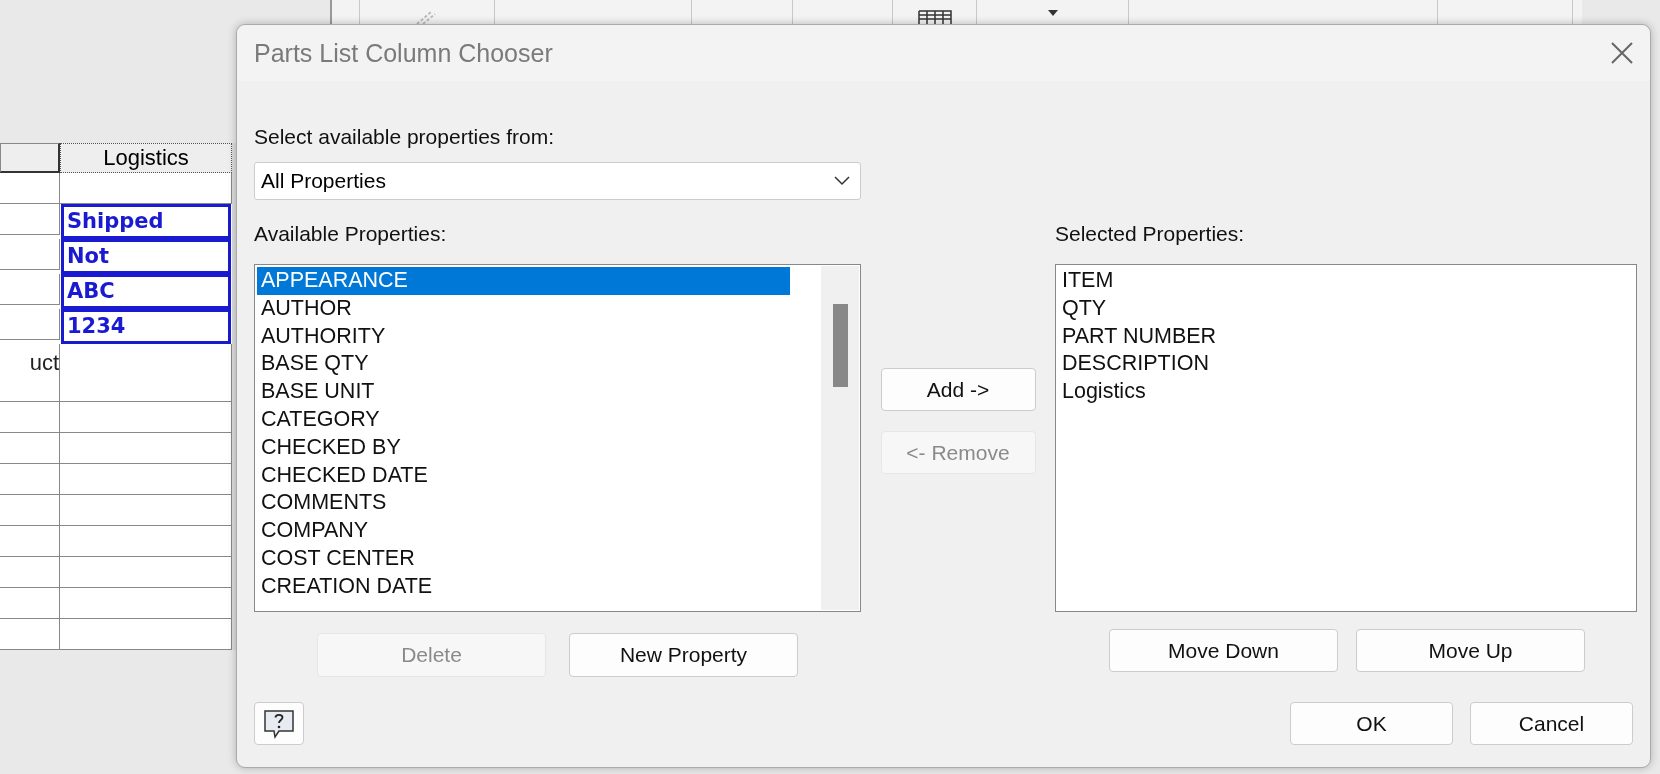 The width and height of the screenshot is (1660, 774). I want to click on list-item: Logistics, so click(1339, 392).